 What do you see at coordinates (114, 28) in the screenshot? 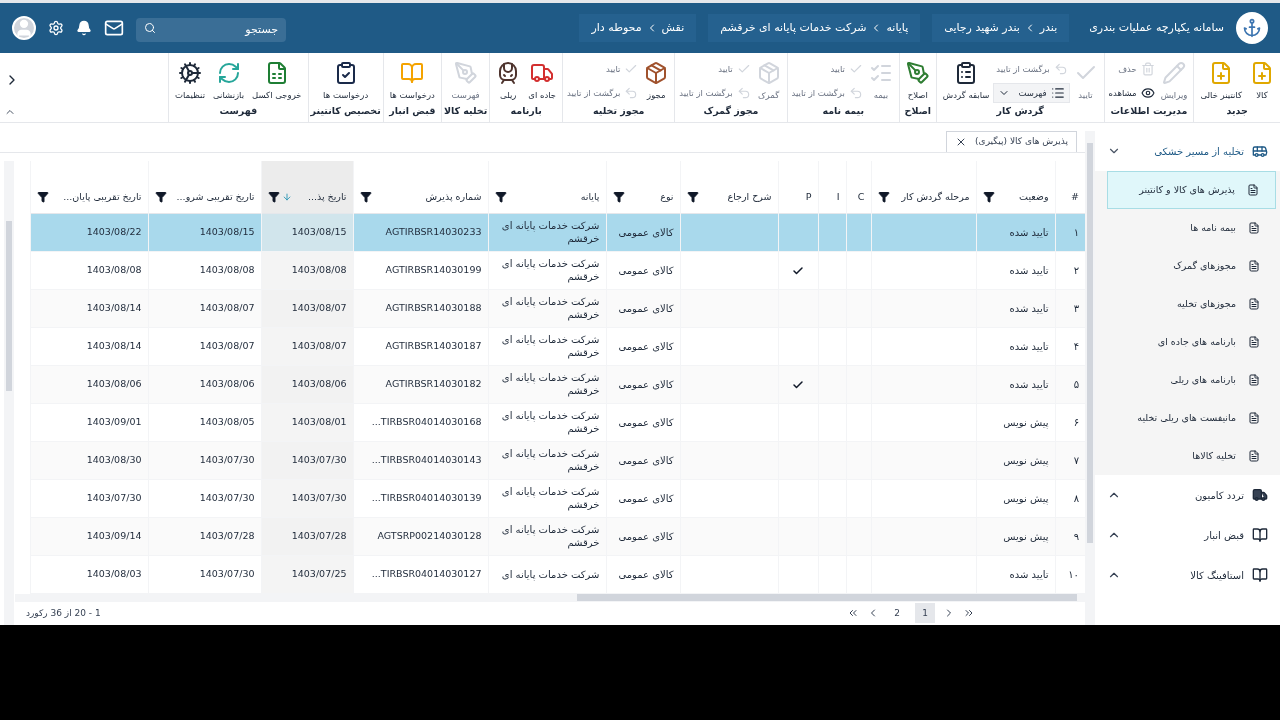
I see `mail-icon` at bounding box center [114, 28].